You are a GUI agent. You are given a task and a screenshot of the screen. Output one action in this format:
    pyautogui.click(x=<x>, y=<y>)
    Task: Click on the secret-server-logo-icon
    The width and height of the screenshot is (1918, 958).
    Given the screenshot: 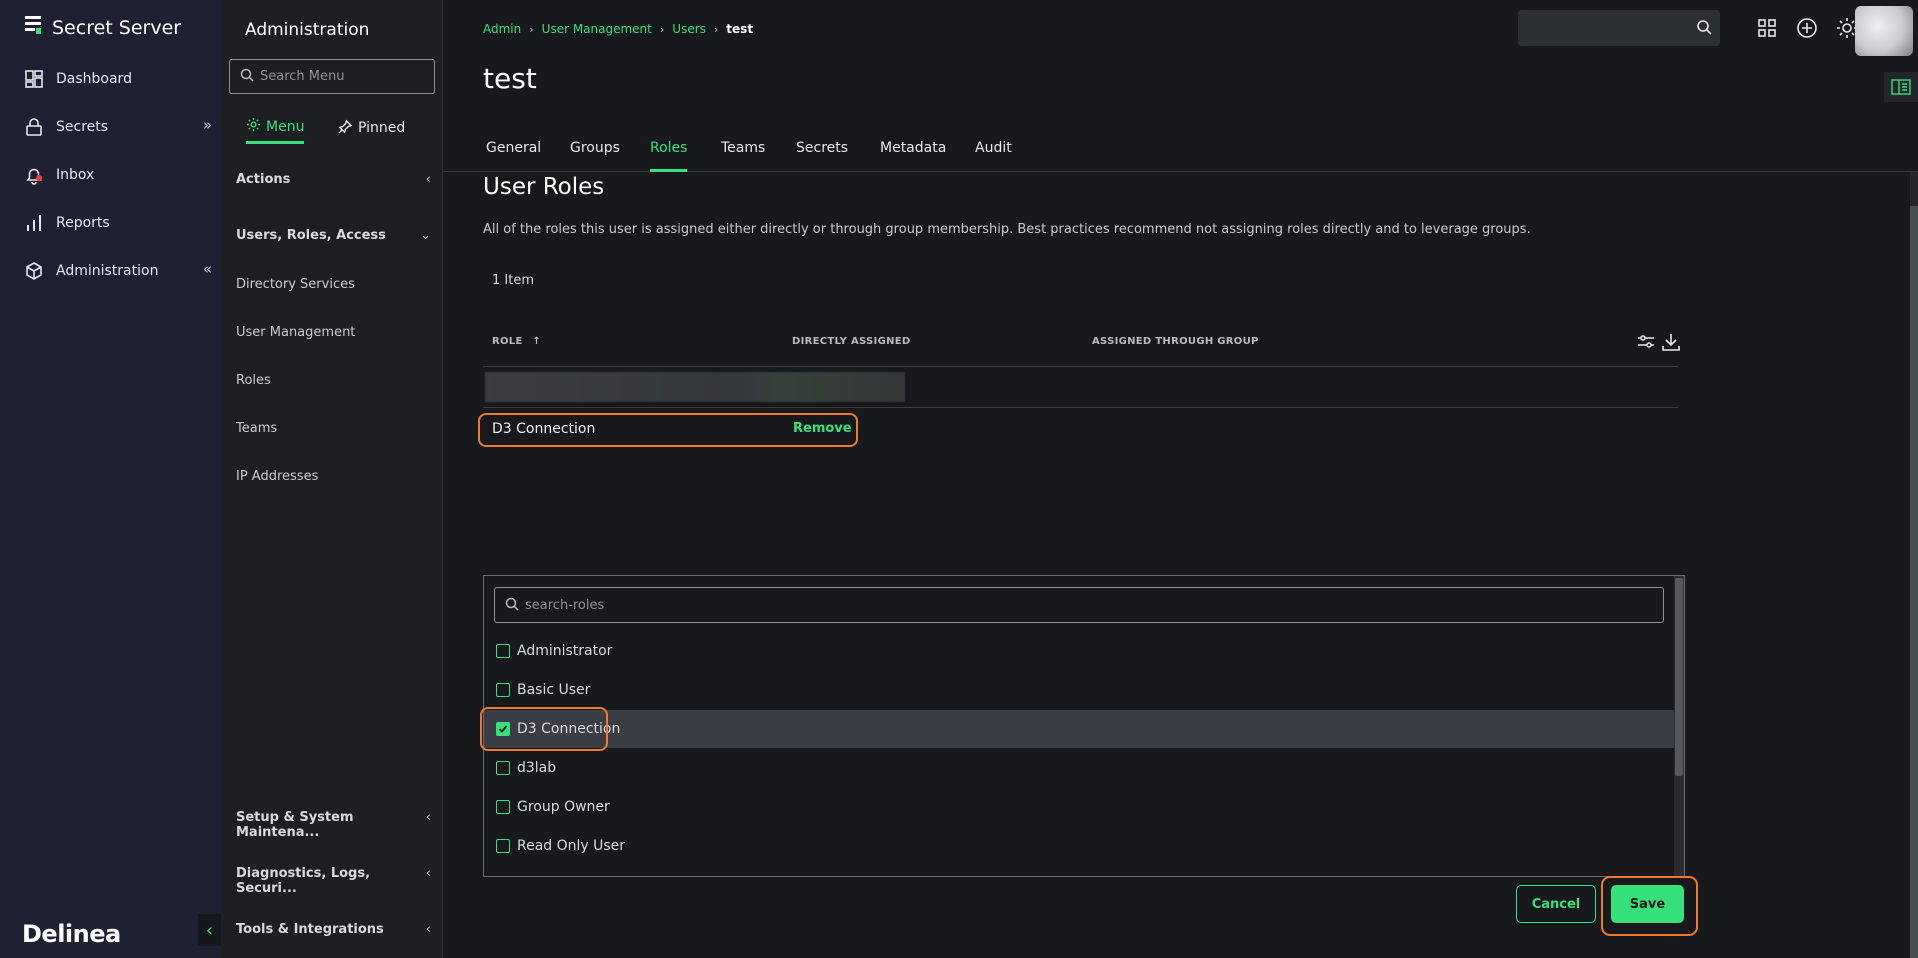 What is the action you would take?
    pyautogui.click(x=33, y=27)
    